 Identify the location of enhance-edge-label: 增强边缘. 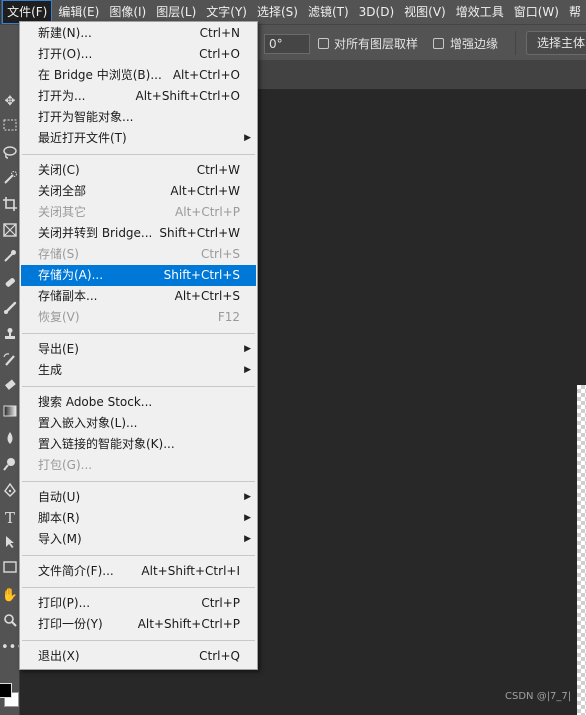
(474, 44).